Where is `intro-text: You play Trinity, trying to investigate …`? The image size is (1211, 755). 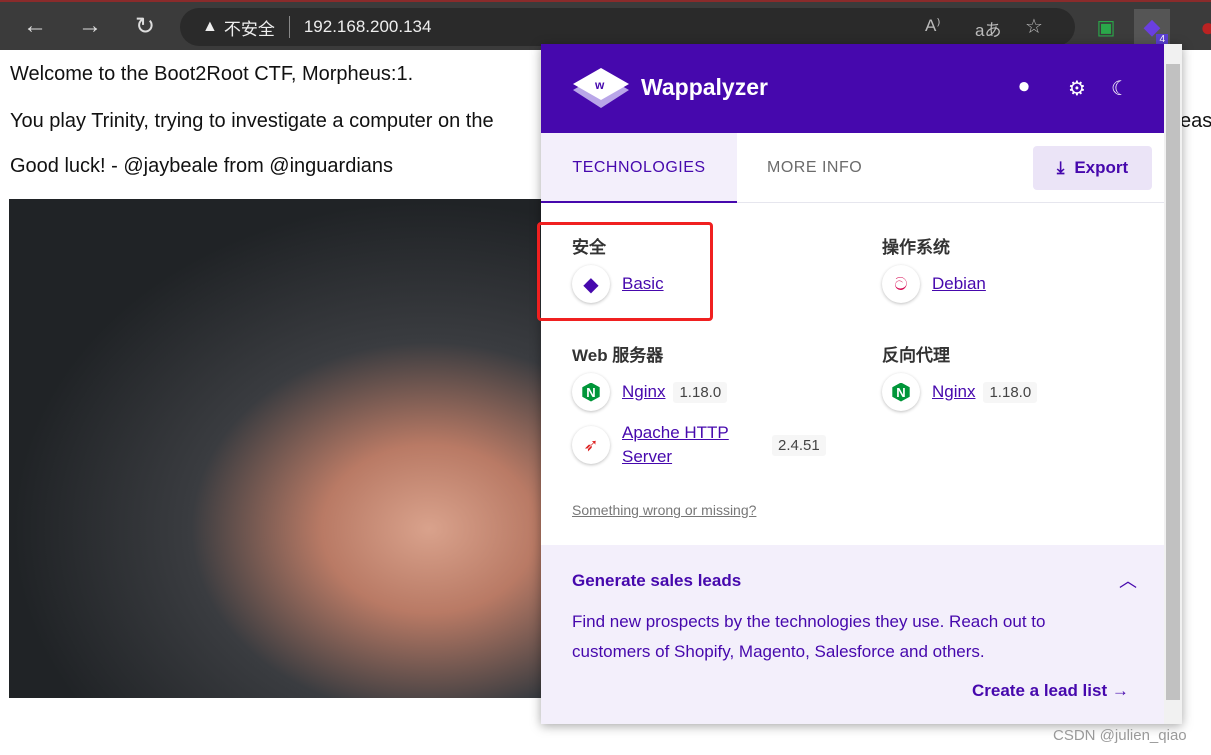 intro-text: You play Trinity, trying to investigate … is located at coordinates (252, 121).